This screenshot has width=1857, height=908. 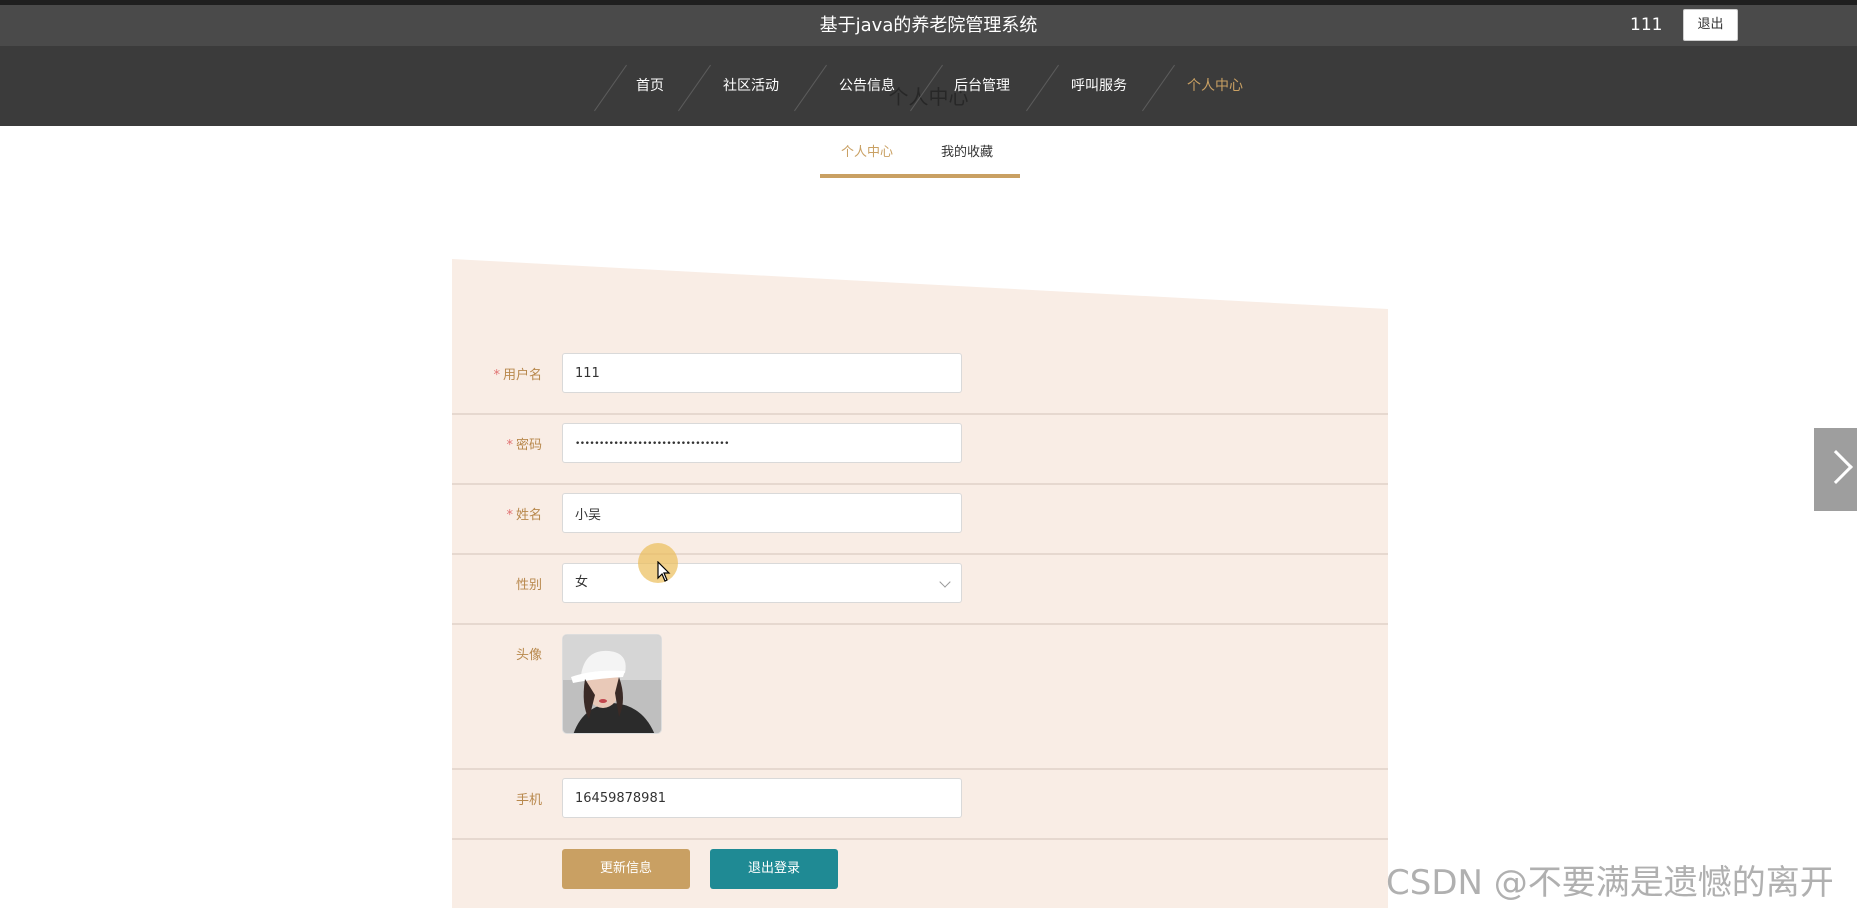 I want to click on tab-my-favorites: 我的收藏, so click(x=967, y=156).